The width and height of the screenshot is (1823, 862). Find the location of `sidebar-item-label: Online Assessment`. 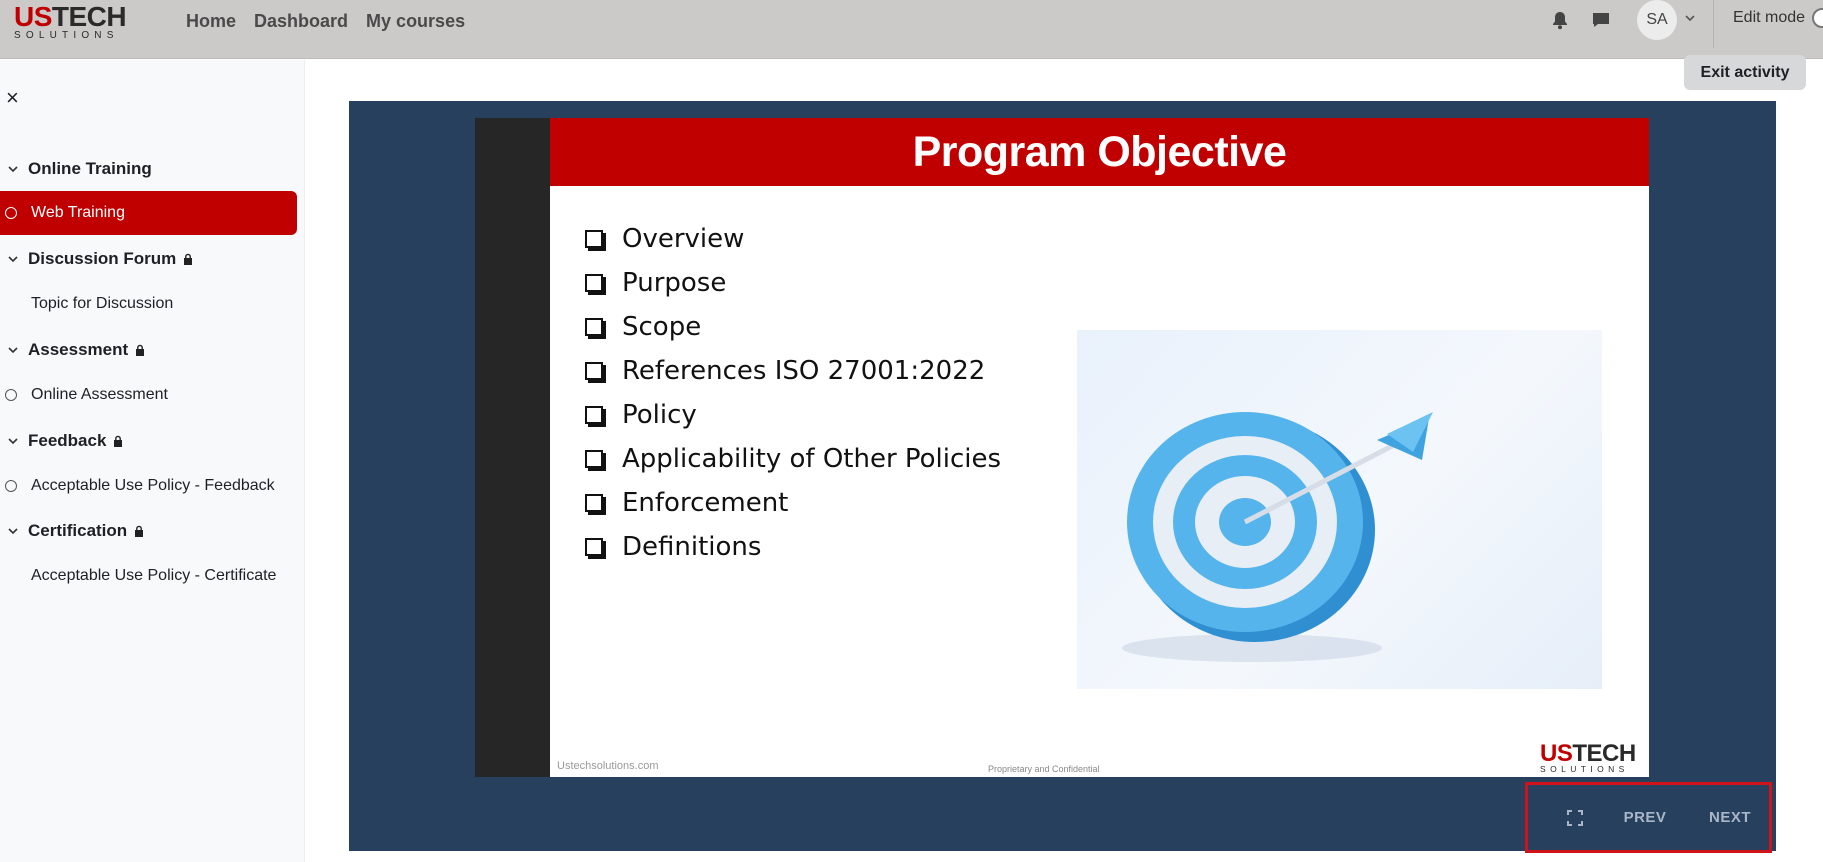

sidebar-item-label: Online Assessment is located at coordinates (99, 394).